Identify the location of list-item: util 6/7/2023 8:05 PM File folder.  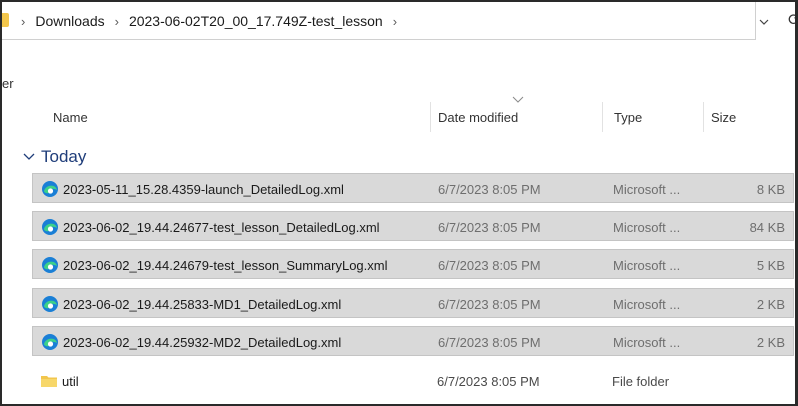
(413, 381).